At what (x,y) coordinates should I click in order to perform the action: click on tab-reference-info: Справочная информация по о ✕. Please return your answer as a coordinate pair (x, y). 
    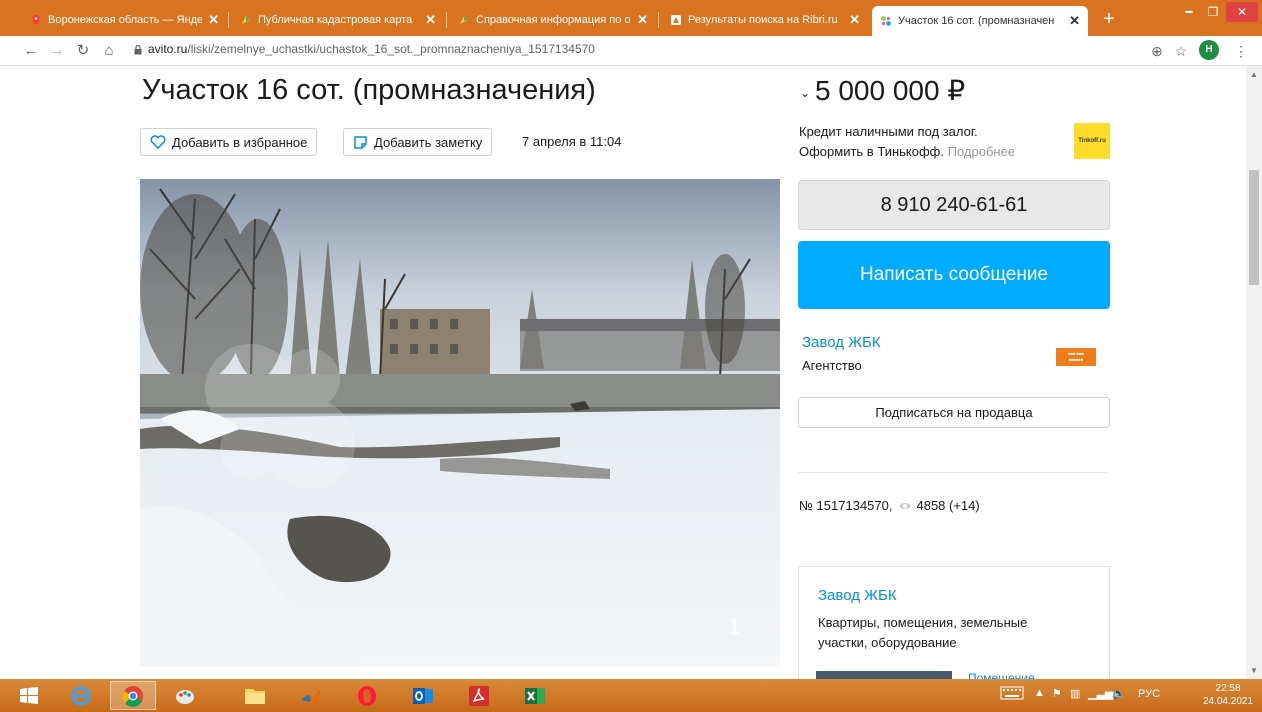
    Looking at the image, I should click on (553, 20).